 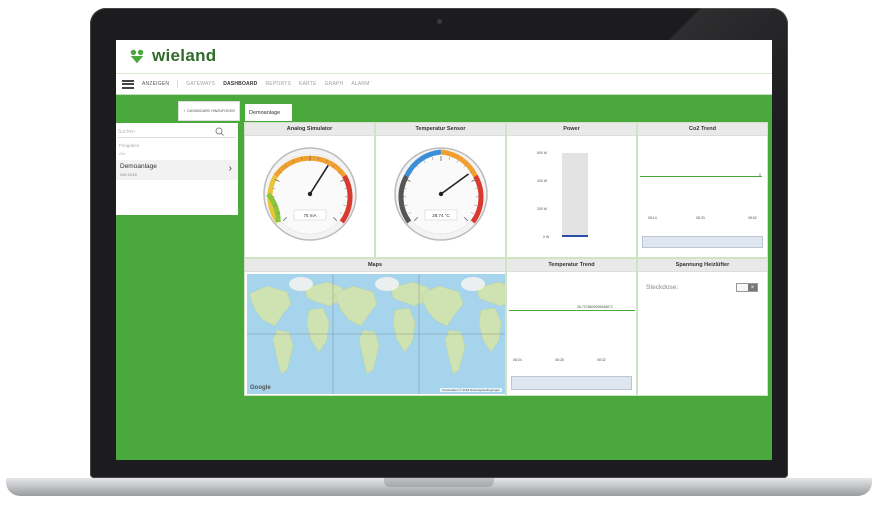 I want to click on dashboard-list-item: Demoanlage WN 2018 ›, so click(x=177, y=170).